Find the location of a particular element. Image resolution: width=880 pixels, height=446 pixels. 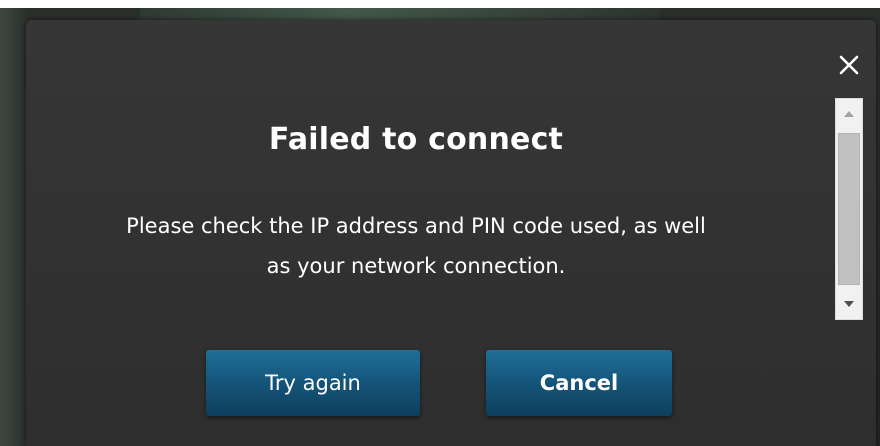

close-button is located at coordinates (849, 65).